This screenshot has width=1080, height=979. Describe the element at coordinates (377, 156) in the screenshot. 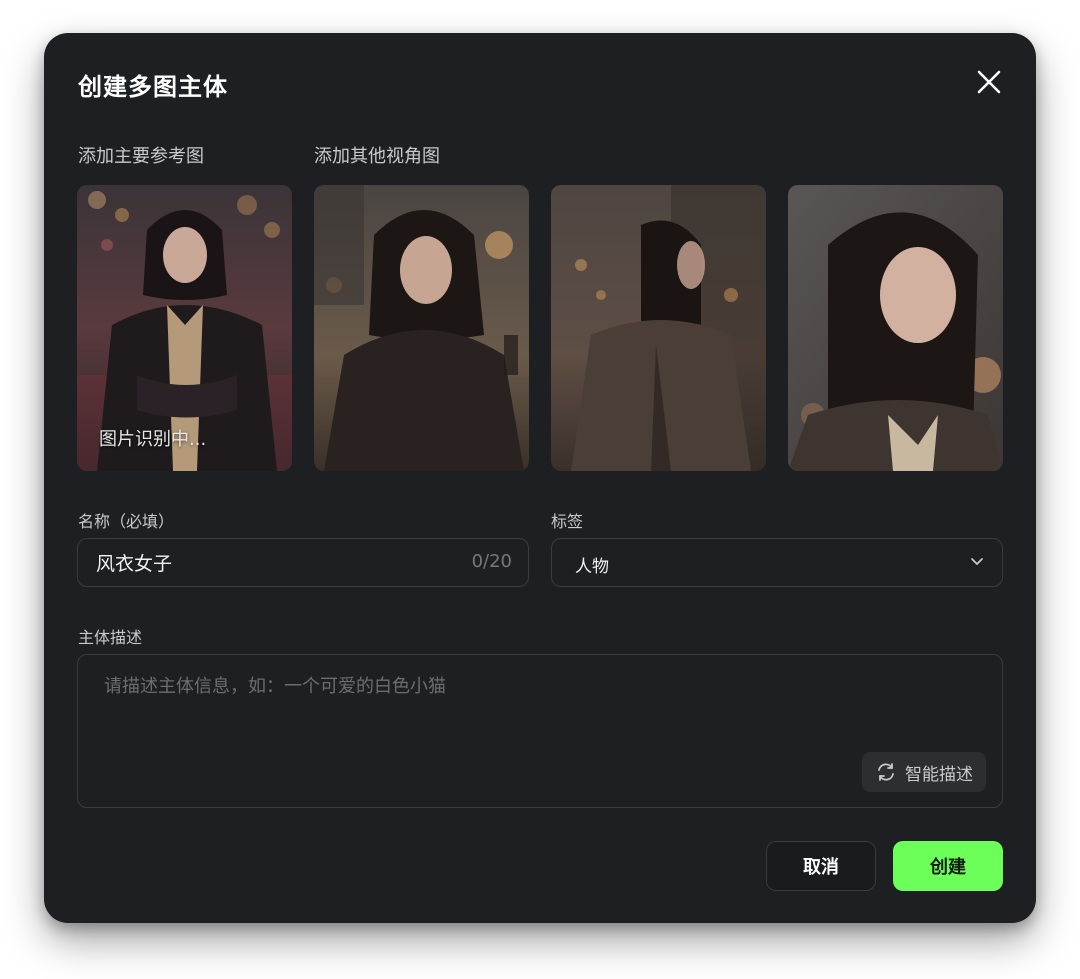

I see `other-views-label: 添加其他视角图` at that location.